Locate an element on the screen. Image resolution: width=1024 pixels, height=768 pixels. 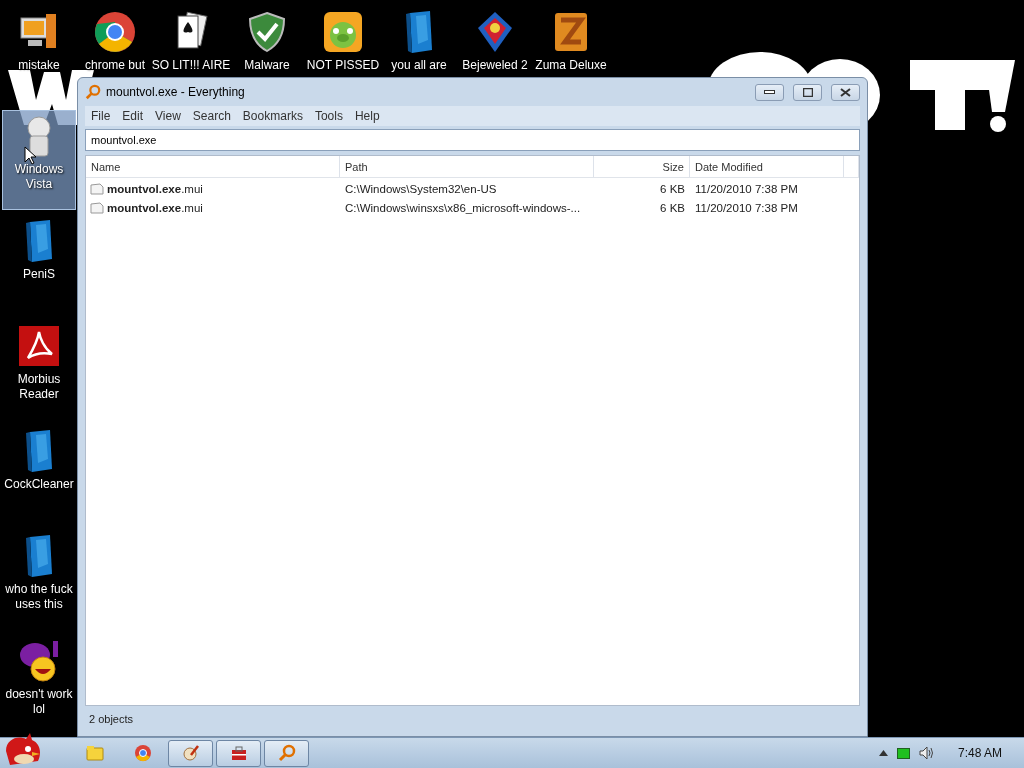
file-path: C:\Windows\System32\en-US is located at coordinates (421, 189).